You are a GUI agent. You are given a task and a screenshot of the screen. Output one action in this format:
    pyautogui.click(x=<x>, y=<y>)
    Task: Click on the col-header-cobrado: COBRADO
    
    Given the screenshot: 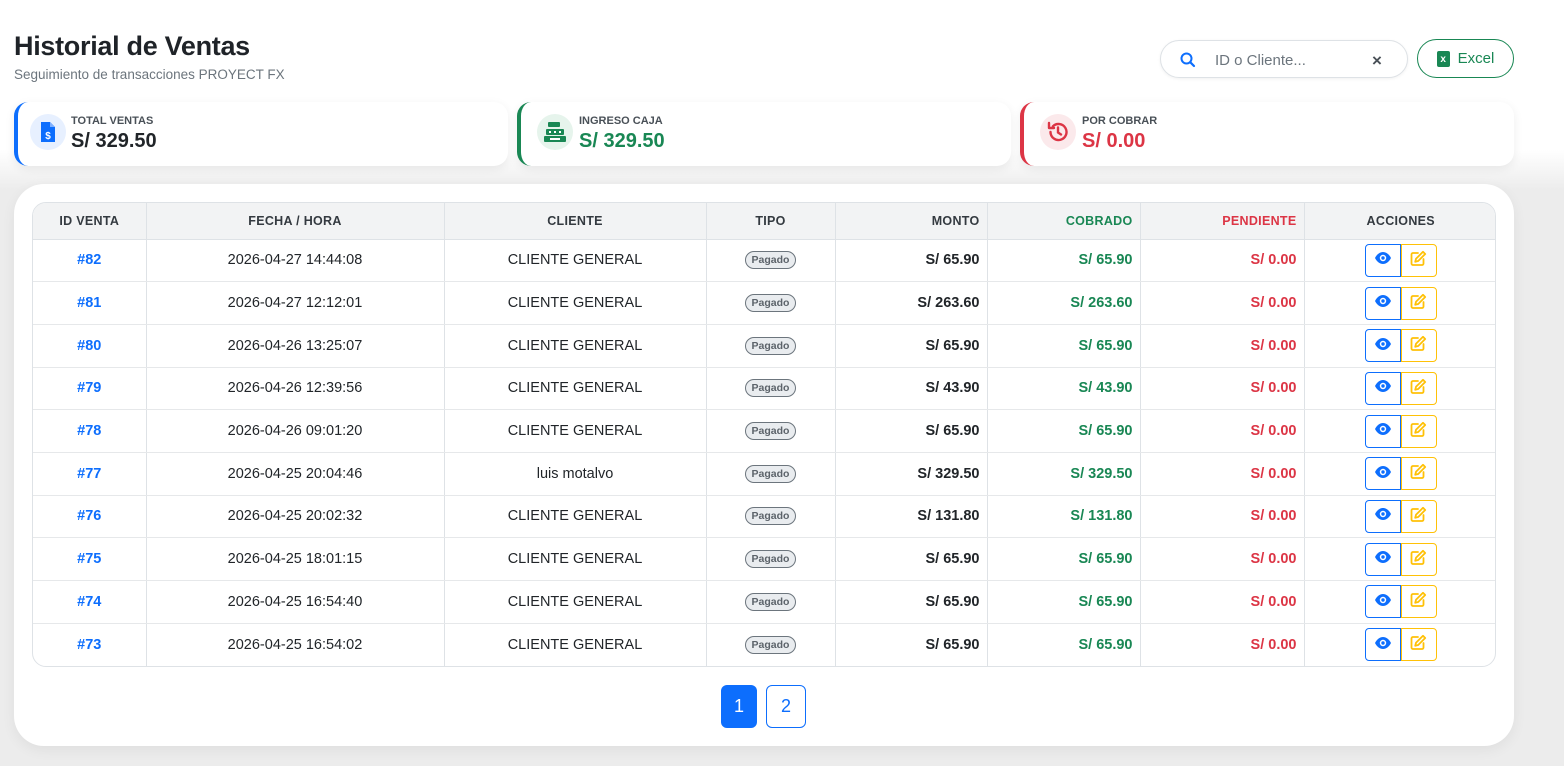 What is the action you would take?
    pyautogui.click(x=1064, y=221)
    